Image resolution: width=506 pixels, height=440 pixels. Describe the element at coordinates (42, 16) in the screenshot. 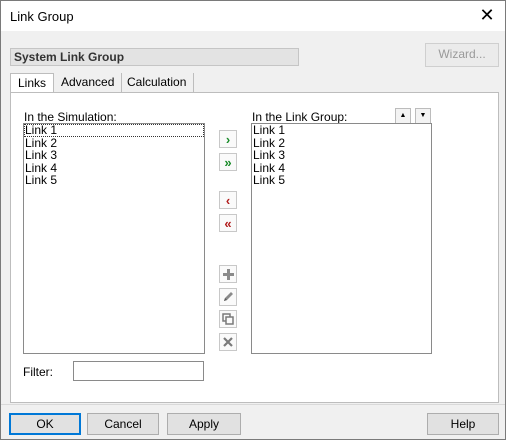

I see `window-title: Link Group` at that location.